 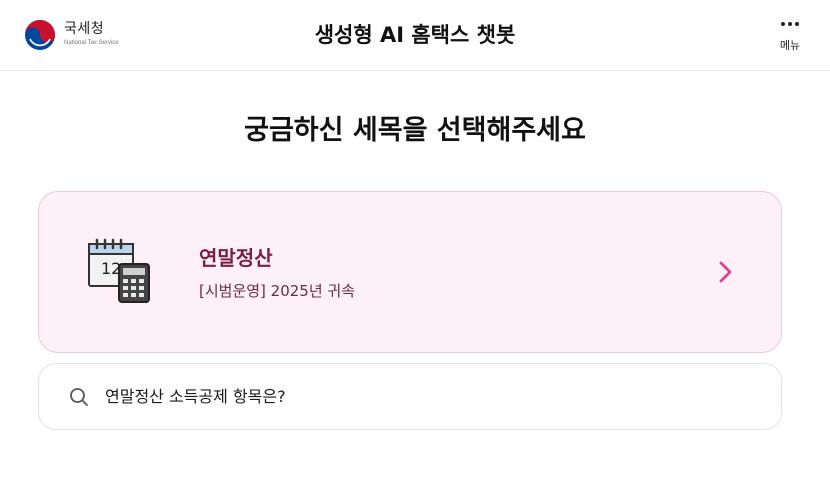 I want to click on menu-button: 메뉴, so click(x=790, y=36).